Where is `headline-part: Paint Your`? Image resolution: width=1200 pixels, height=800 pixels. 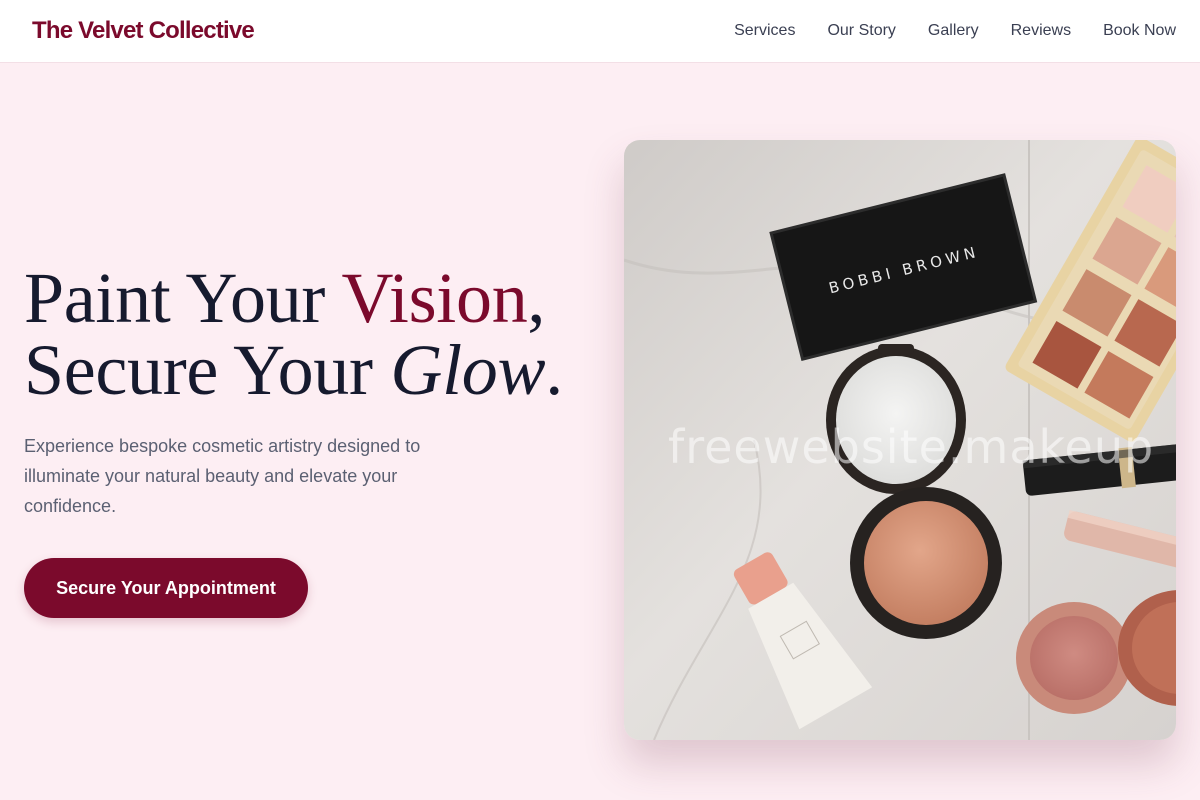 headline-part: Paint Your is located at coordinates (183, 298).